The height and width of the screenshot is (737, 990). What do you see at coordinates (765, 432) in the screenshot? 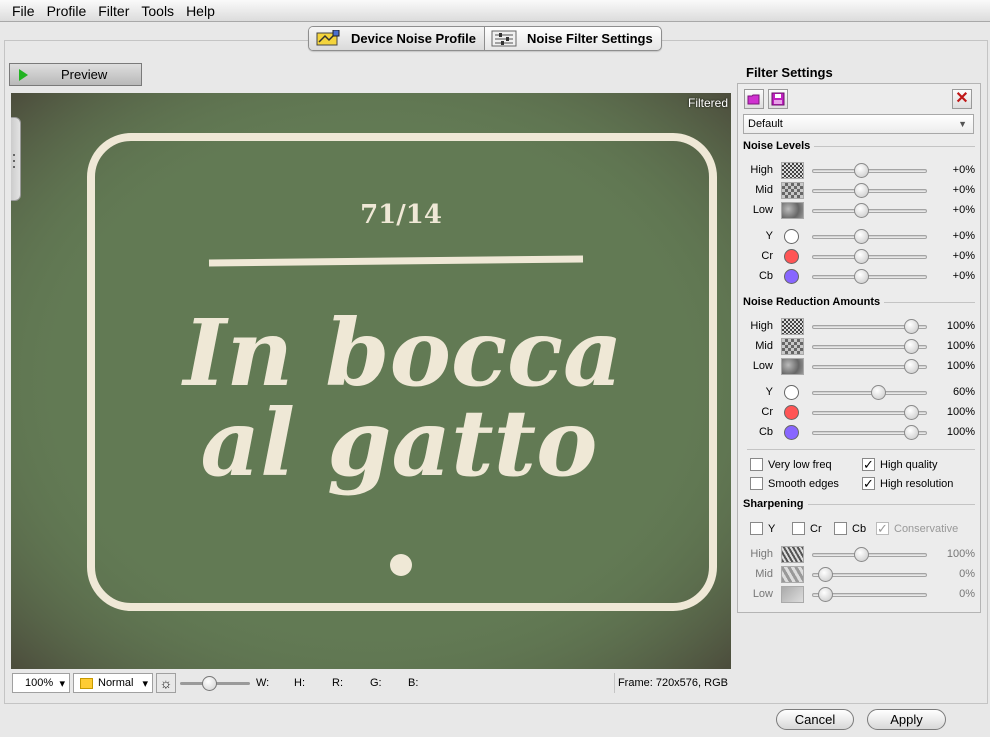
I see `row-label: Cb` at bounding box center [765, 432].